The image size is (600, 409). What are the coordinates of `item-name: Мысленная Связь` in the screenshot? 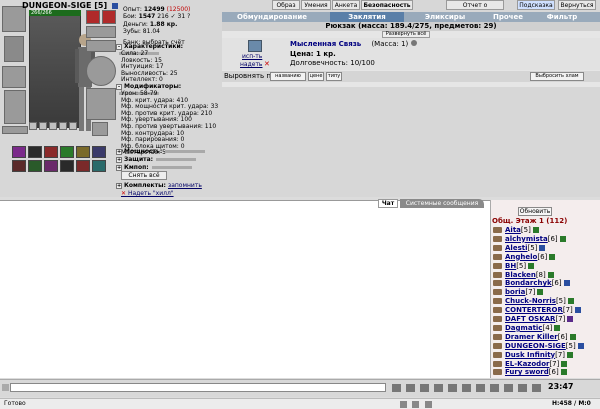 It's located at (325, 44).